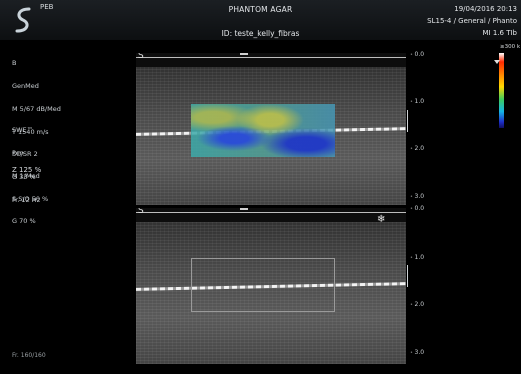 The width and height of the screenshot is (521, 374). Describe the element at coordinates (25, 85) in the screenshot. I see `param-line: GenMed` at that location.